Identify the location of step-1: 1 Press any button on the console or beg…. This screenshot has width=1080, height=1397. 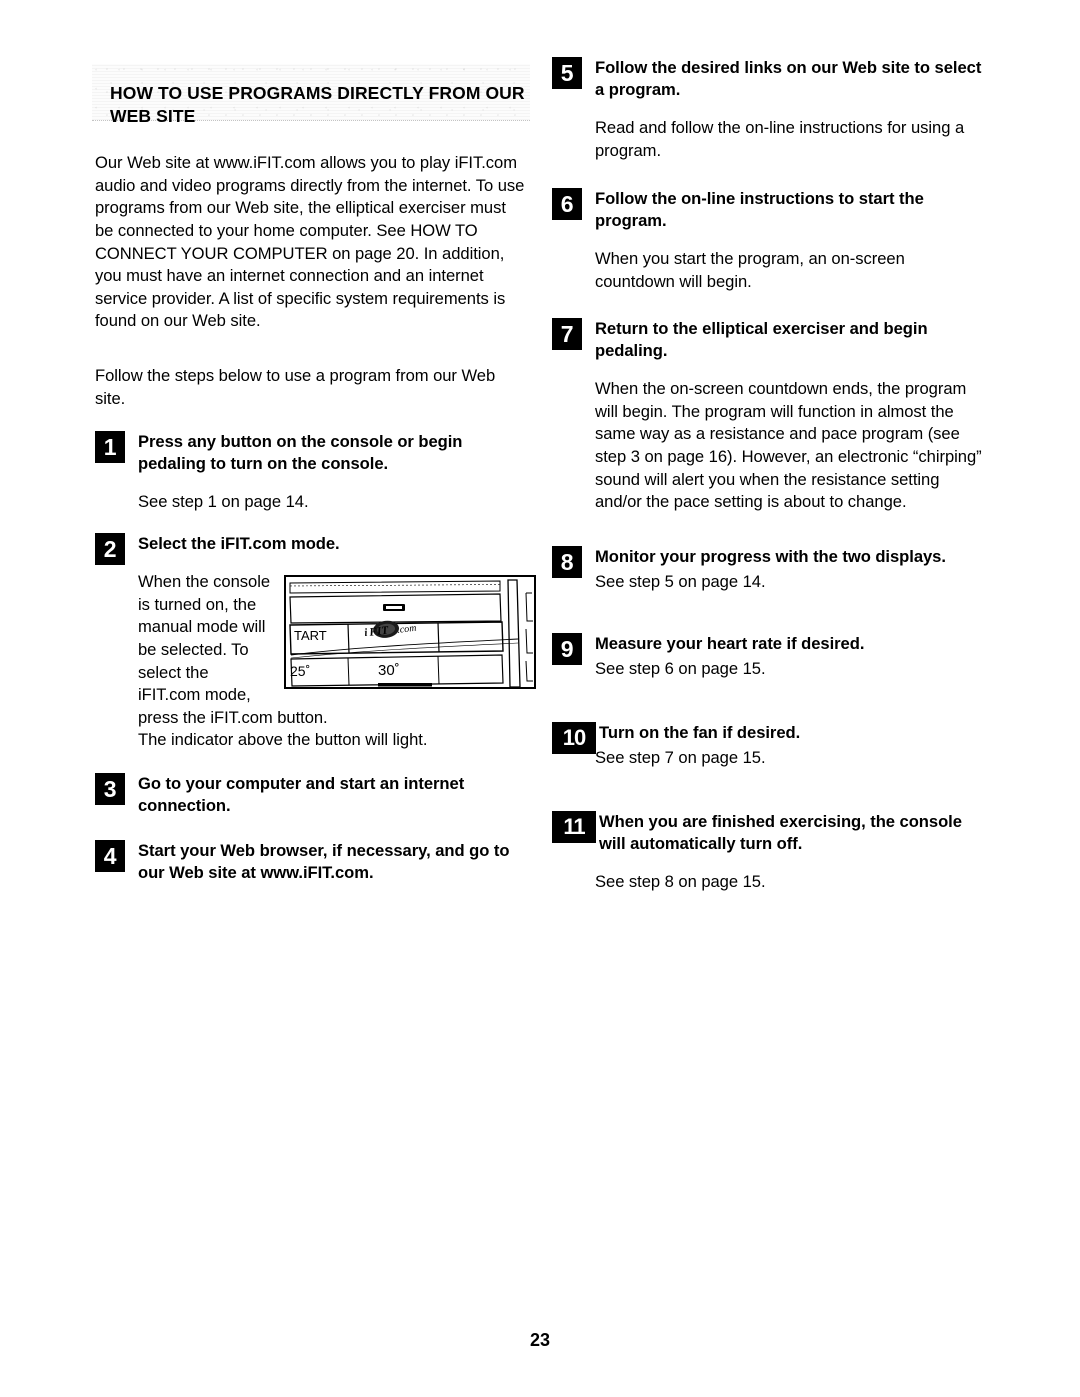
(310, 472).